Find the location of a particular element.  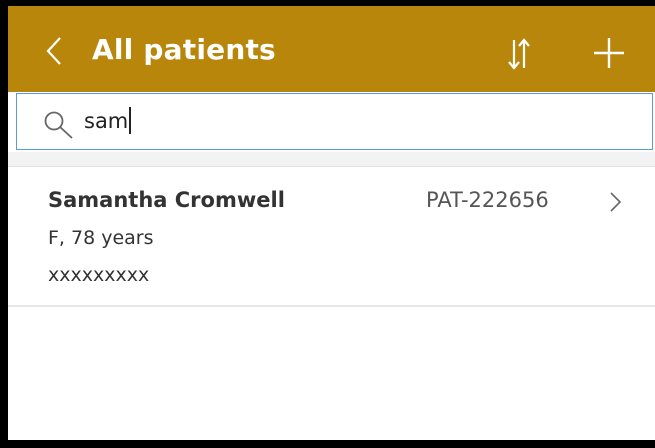

sort-button is located at coordinates (519, 54).